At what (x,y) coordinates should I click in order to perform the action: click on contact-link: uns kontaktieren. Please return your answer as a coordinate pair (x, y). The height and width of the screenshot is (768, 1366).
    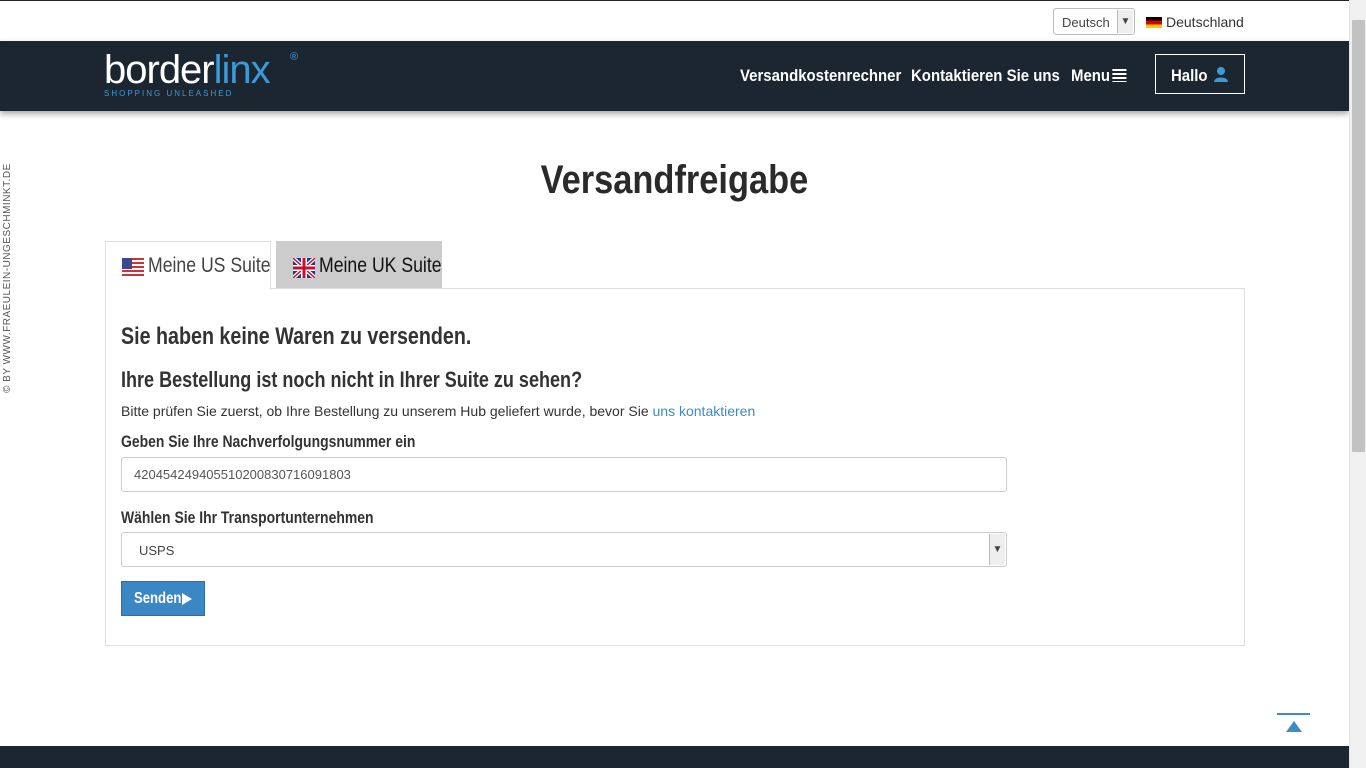
    Looking at the image, I should click on (704, 411).